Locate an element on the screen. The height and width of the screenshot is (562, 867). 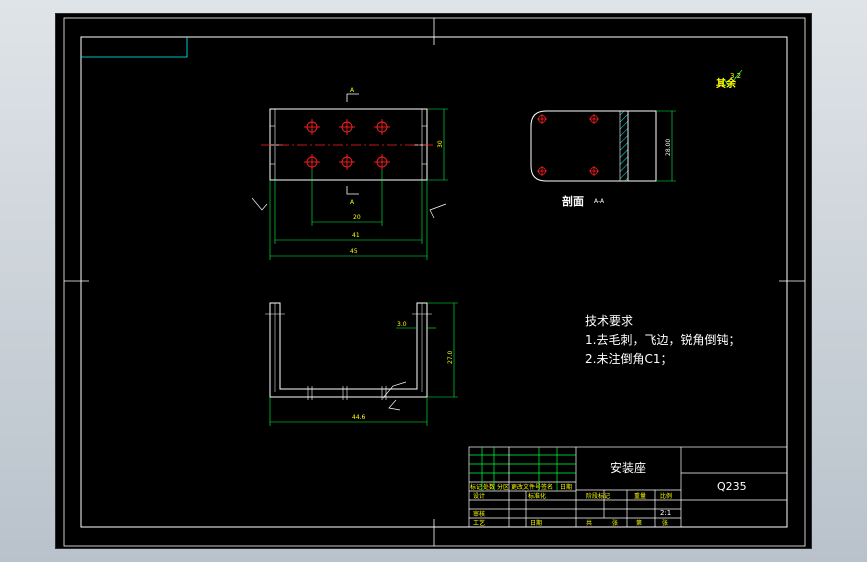
tech-req-item: 2.未注倒角C1； is located at coordinates (628, 358).